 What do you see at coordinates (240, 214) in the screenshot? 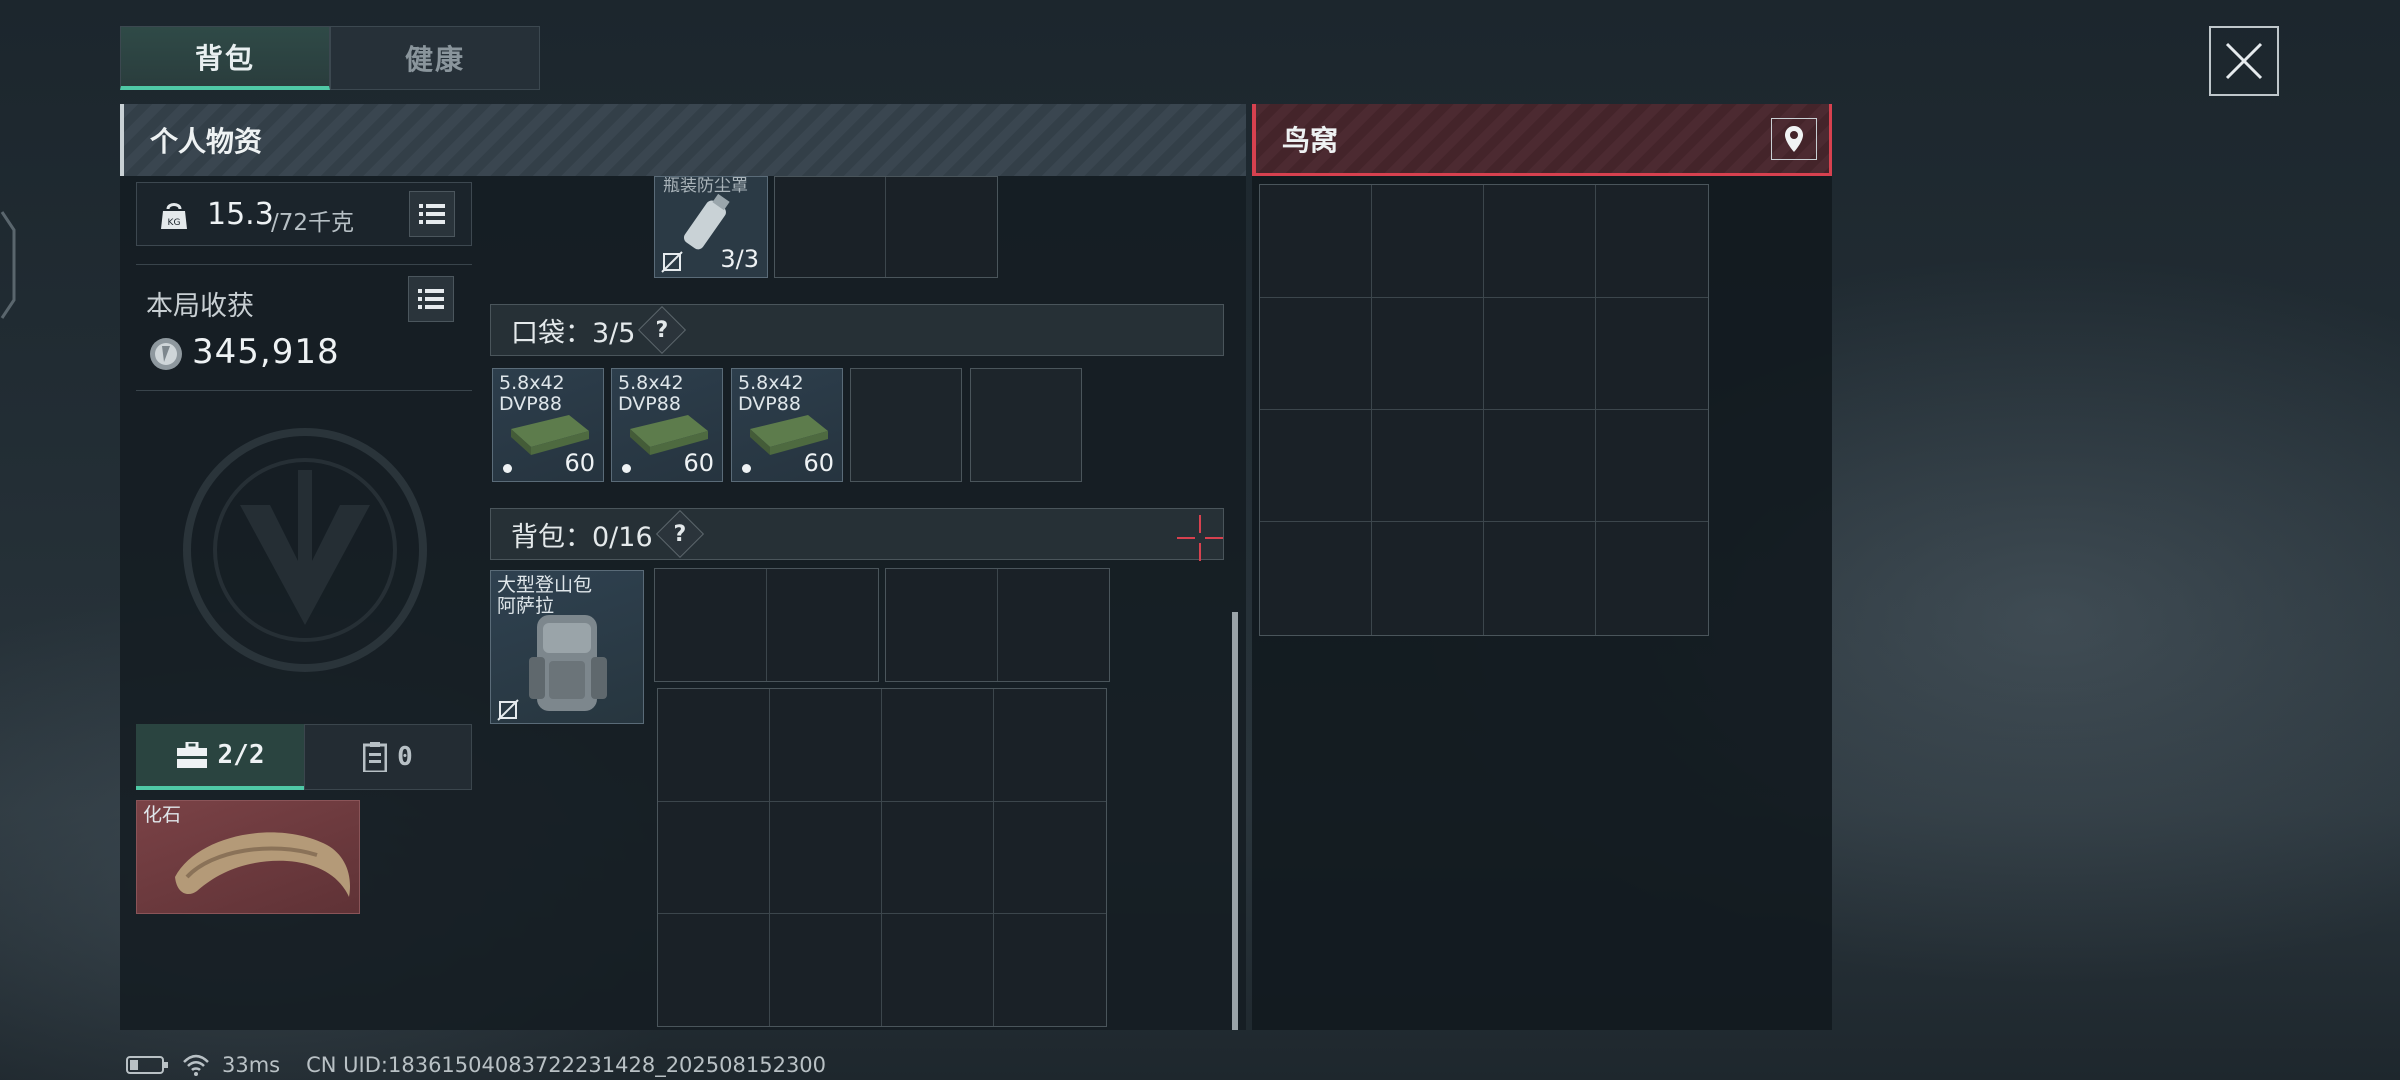
I see `weight-value: 15.3` at bounding box center [240, 214].